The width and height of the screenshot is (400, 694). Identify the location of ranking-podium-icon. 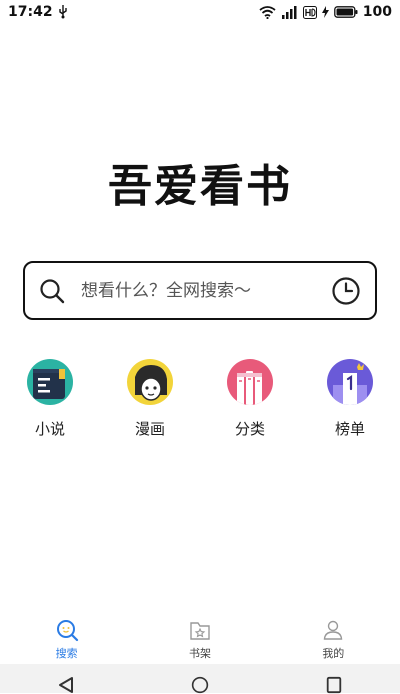
(350, 382).